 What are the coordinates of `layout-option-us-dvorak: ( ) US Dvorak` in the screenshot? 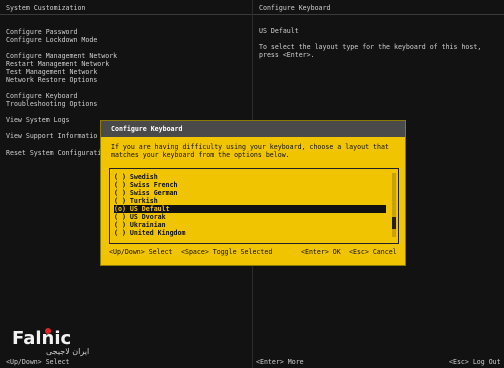 It's located at (250, 217).